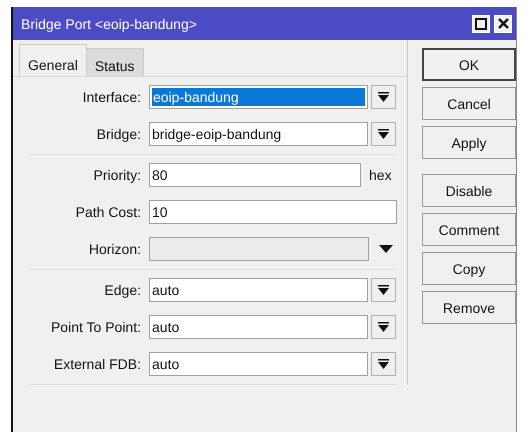 The image size is (527, 432). Describe the element at coordinates (96, 327) in the screenshot. I see `field-label: Point To Point:` at that location.